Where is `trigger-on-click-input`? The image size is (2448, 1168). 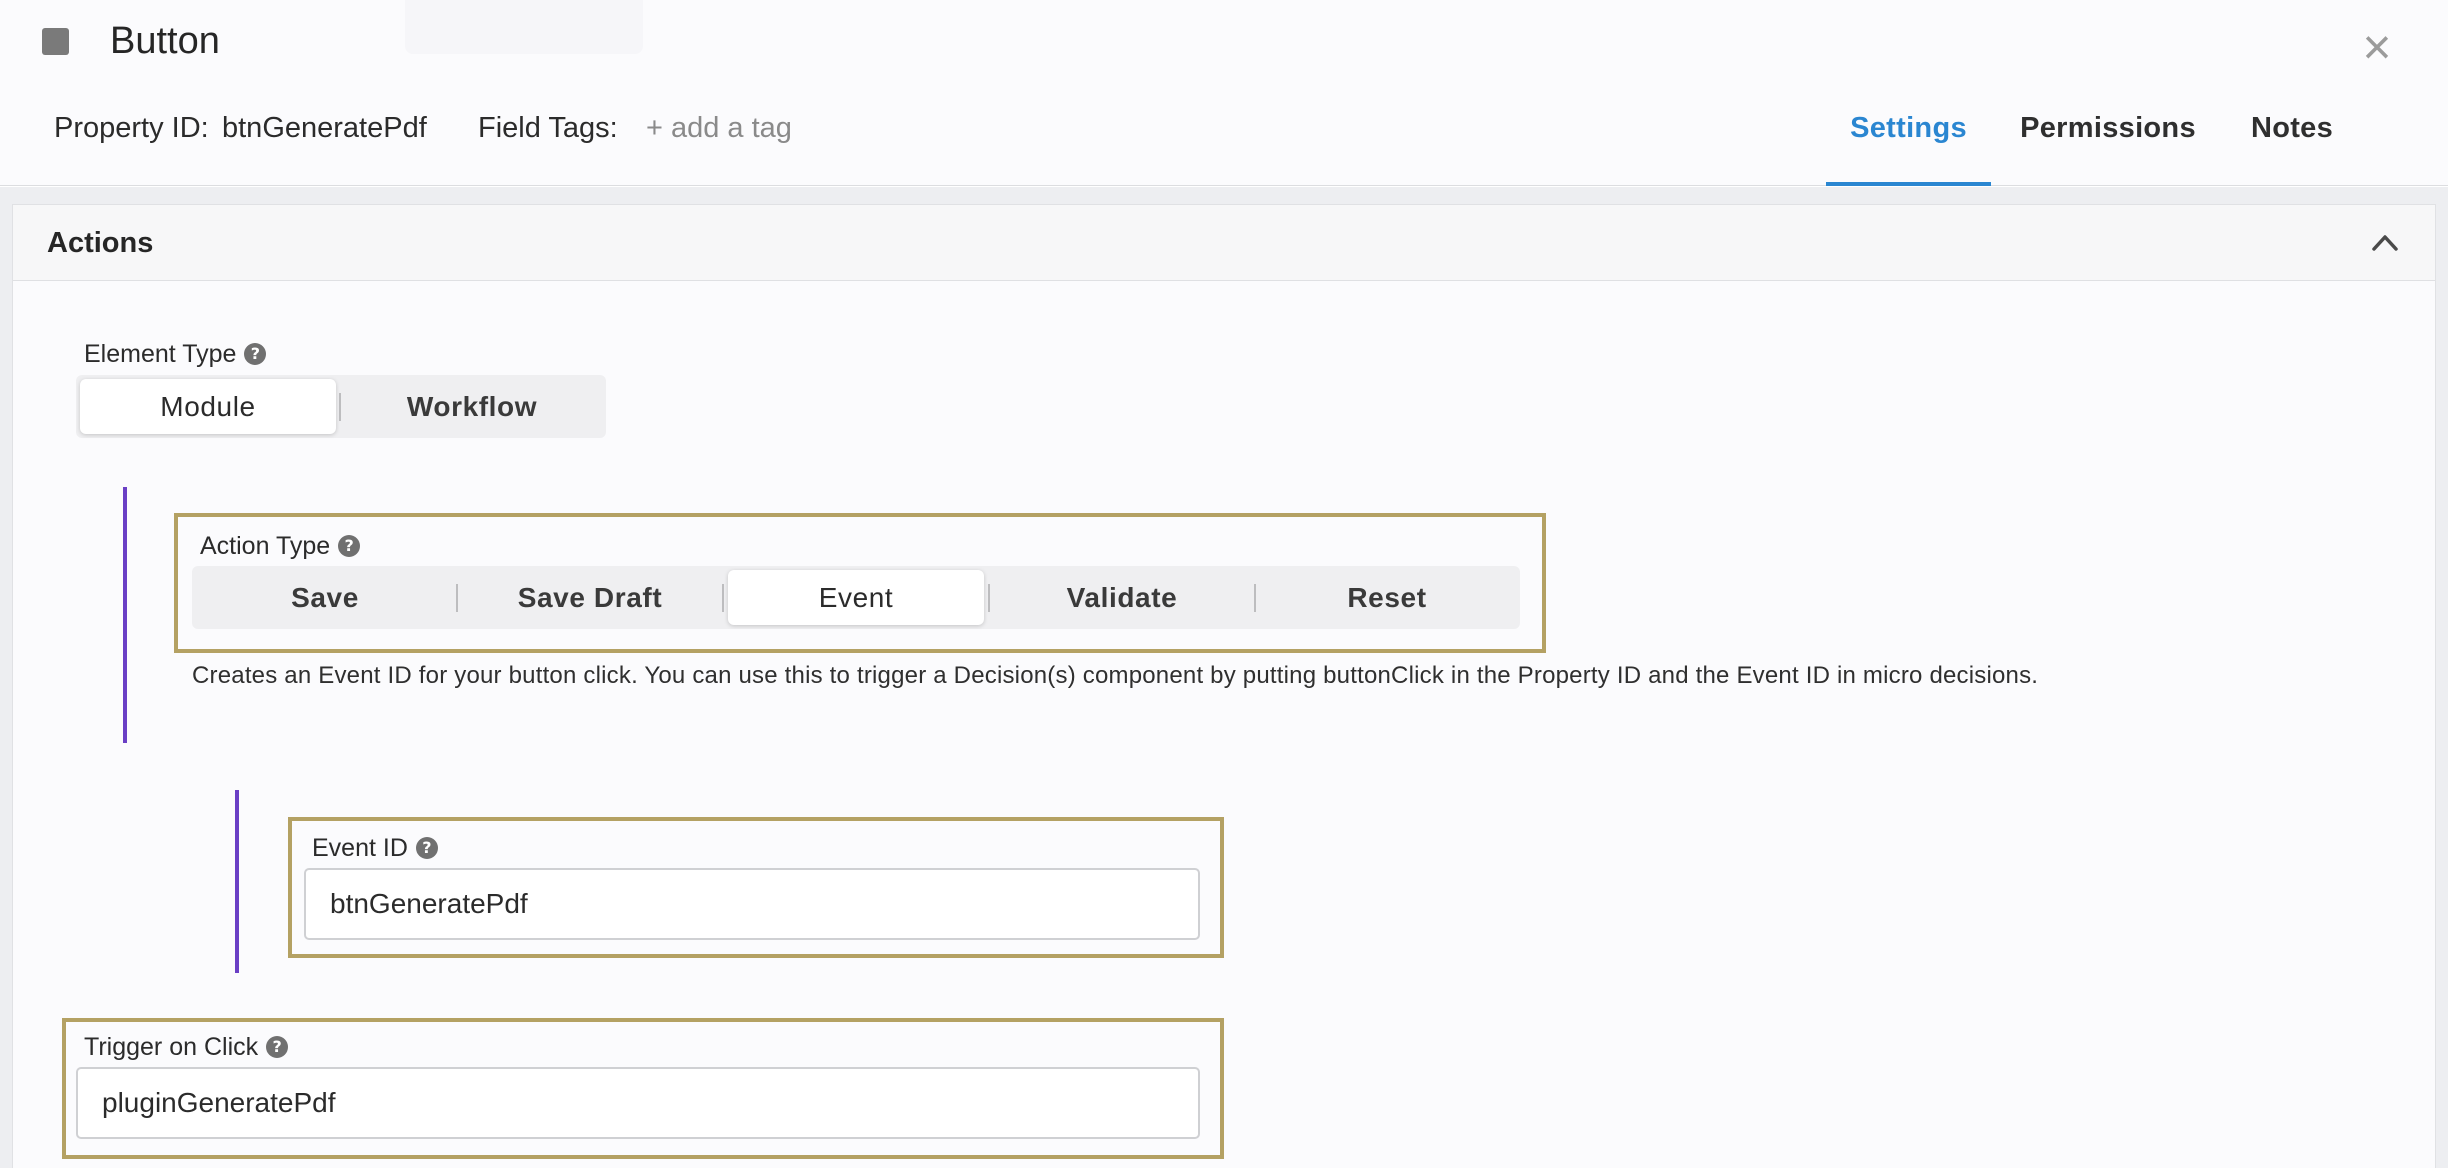 trigger-on-click-input is located at coordinates (638, 1103).